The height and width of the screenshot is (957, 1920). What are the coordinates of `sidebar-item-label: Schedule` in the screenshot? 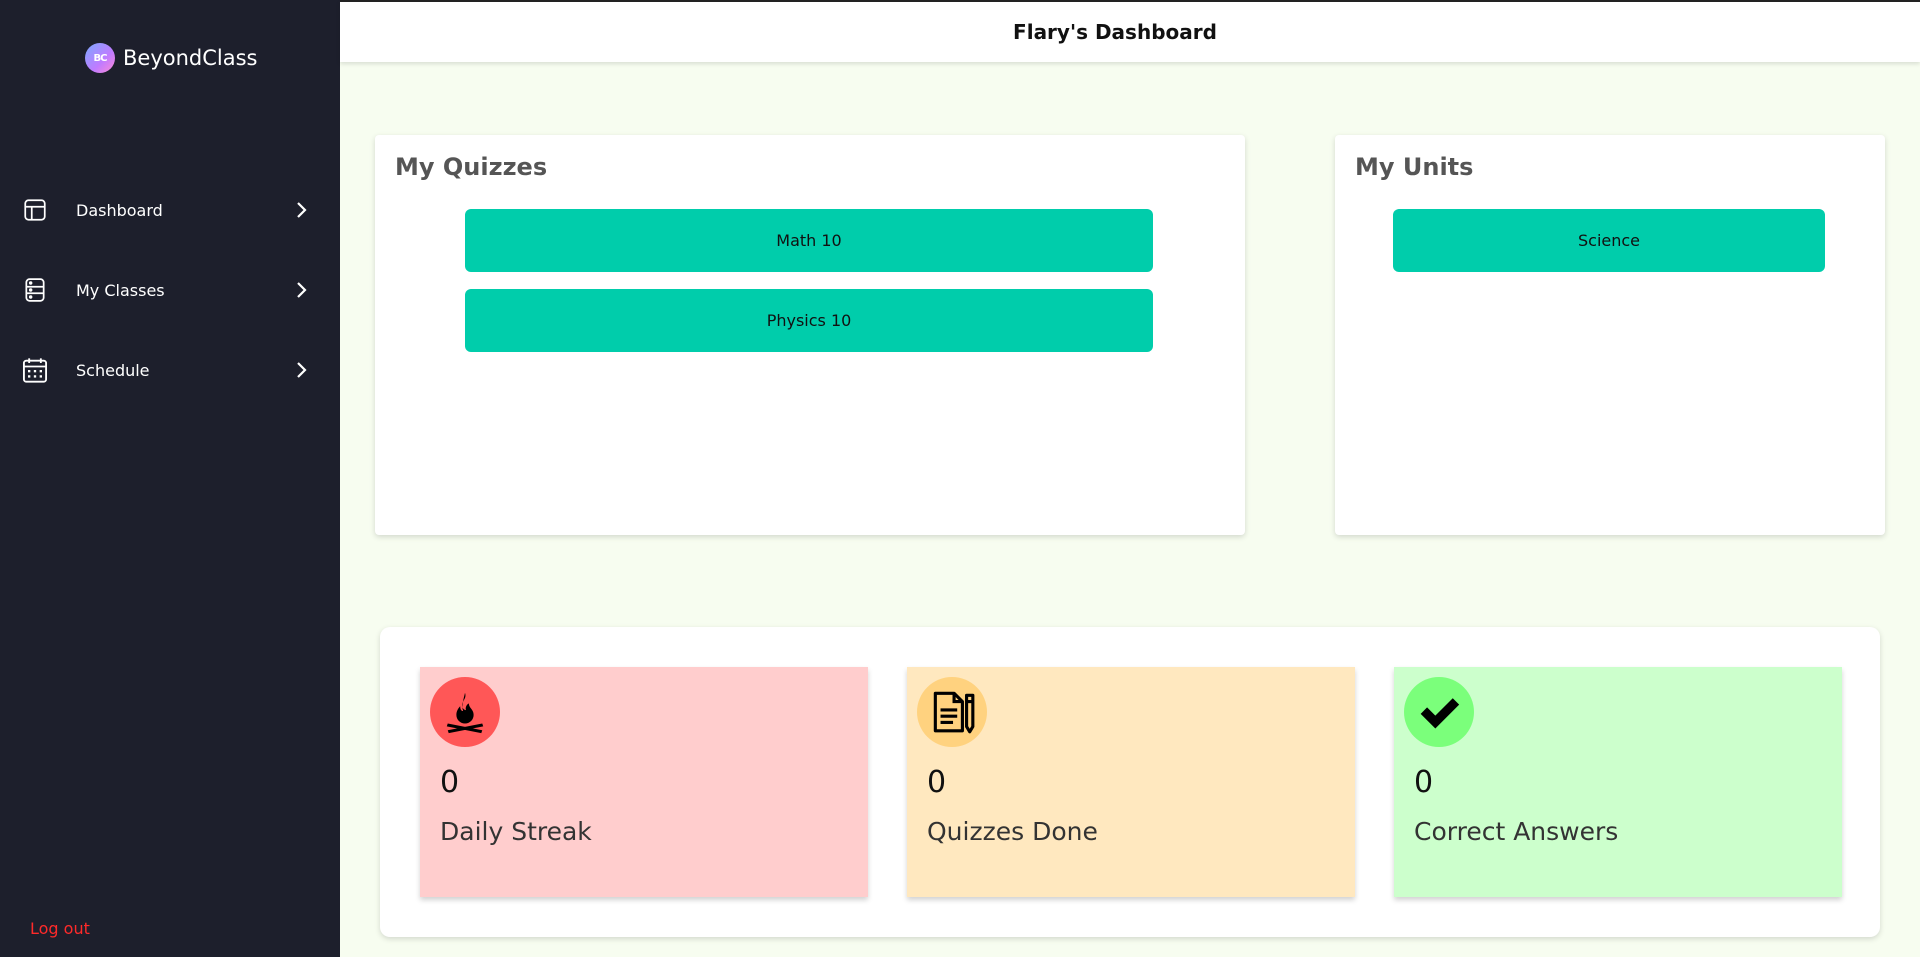 It's located at (113, 370).